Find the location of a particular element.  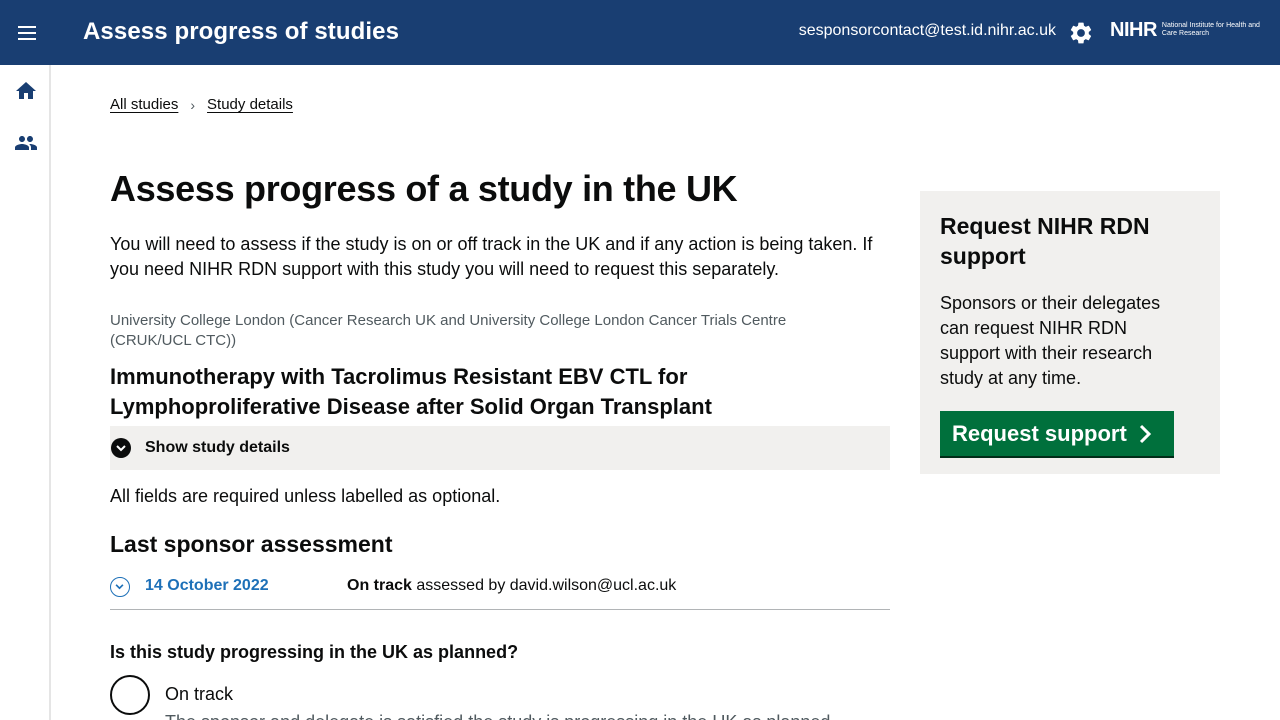

hamburger-icon is located at coordinates (27, 33).